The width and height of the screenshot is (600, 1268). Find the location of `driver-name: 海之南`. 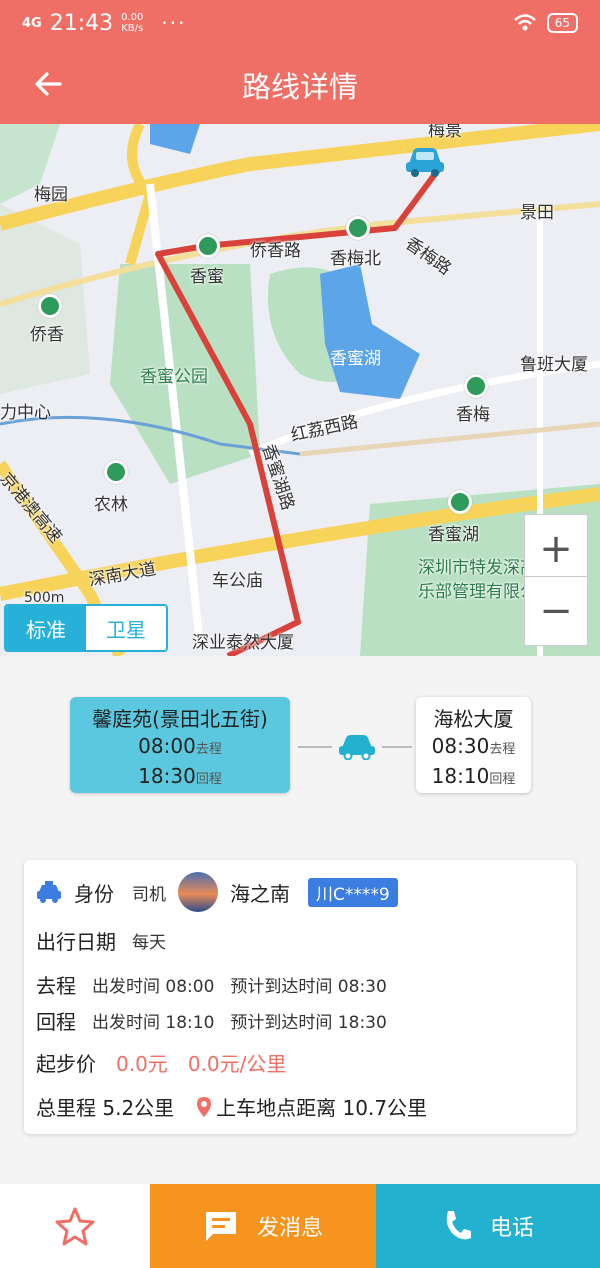

driver-name: 海之南 is located at coordinates (260, 893).